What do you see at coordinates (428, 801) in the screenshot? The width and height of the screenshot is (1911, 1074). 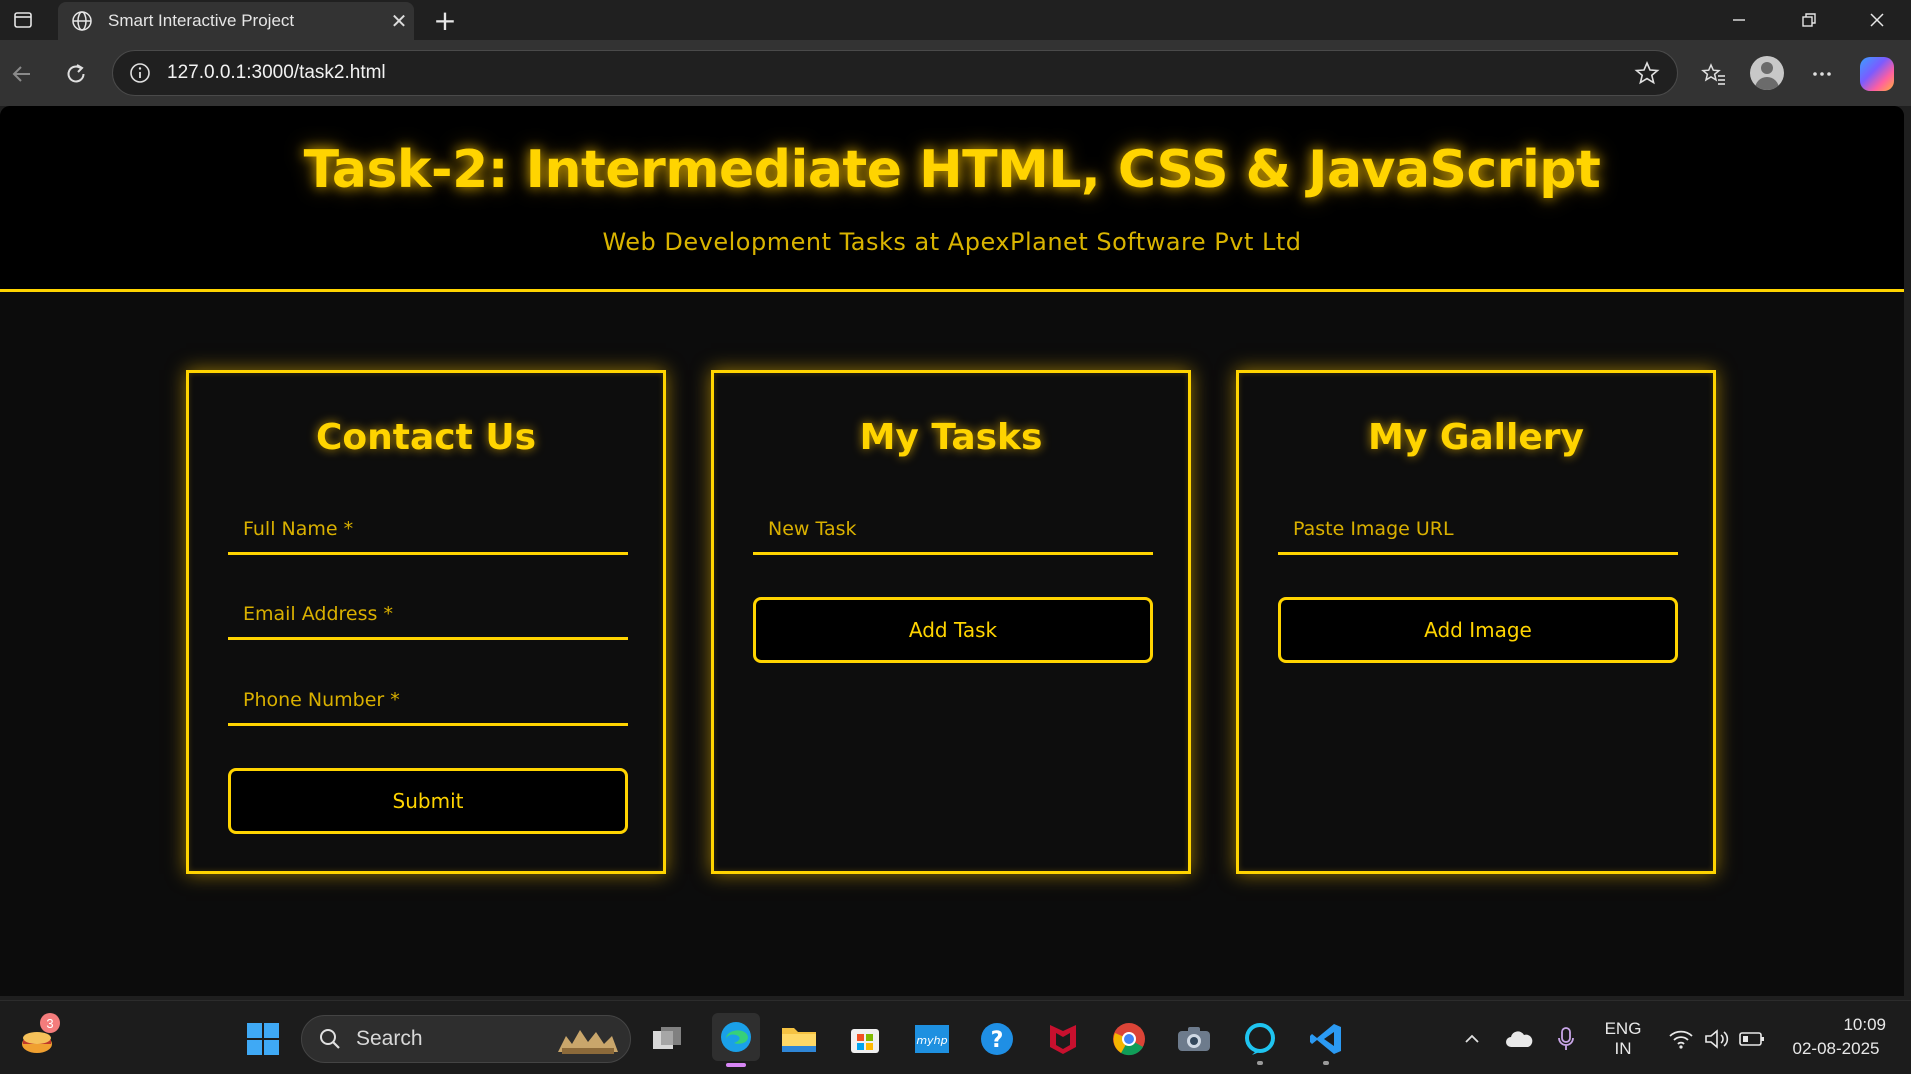 I see `submit-button: Submit` at bounding box center [428, 801].